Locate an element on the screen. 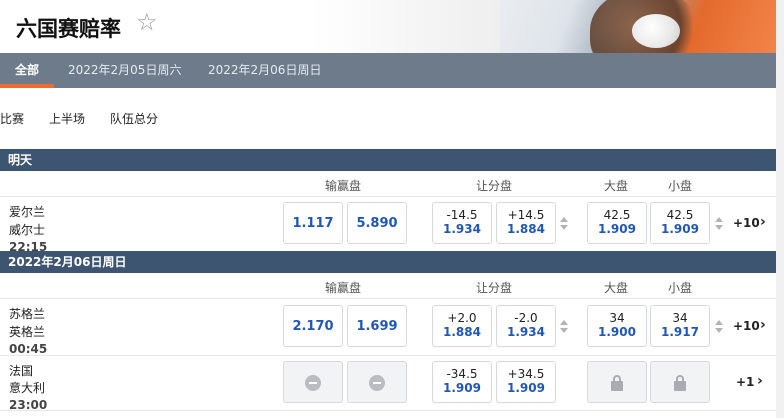 The height and width of the screenshot is (418, 784). section-header: 2022年2月06日周日 is located at coordinates (388, 262).